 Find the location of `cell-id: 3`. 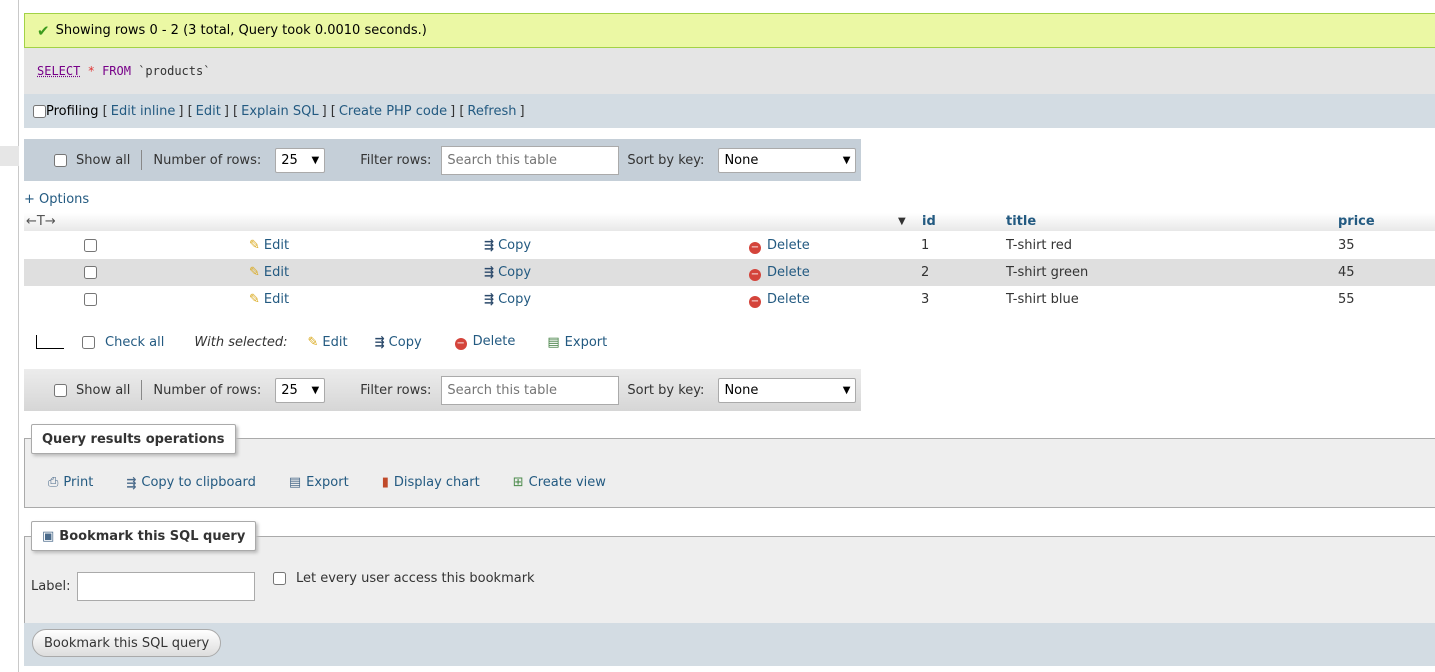

cell-id: 3 is located at coordinates (925, 299).